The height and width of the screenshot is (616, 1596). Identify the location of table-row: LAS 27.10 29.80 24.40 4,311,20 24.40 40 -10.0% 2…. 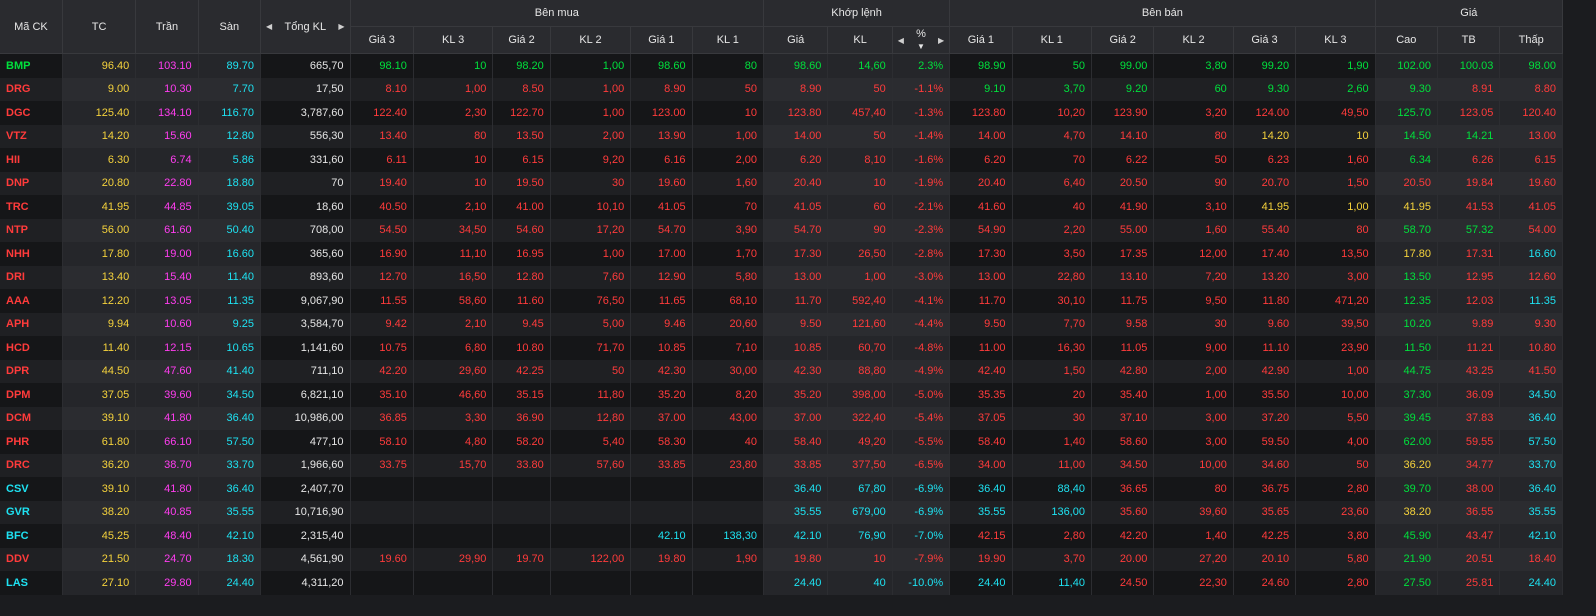
(781, 583).